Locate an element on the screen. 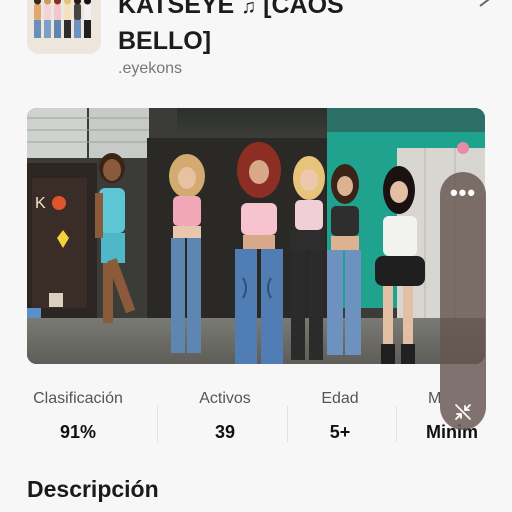 The height and width of the screenshot is (512, 512). stat-active: Activos 39 is located at coordinates (225, 416).